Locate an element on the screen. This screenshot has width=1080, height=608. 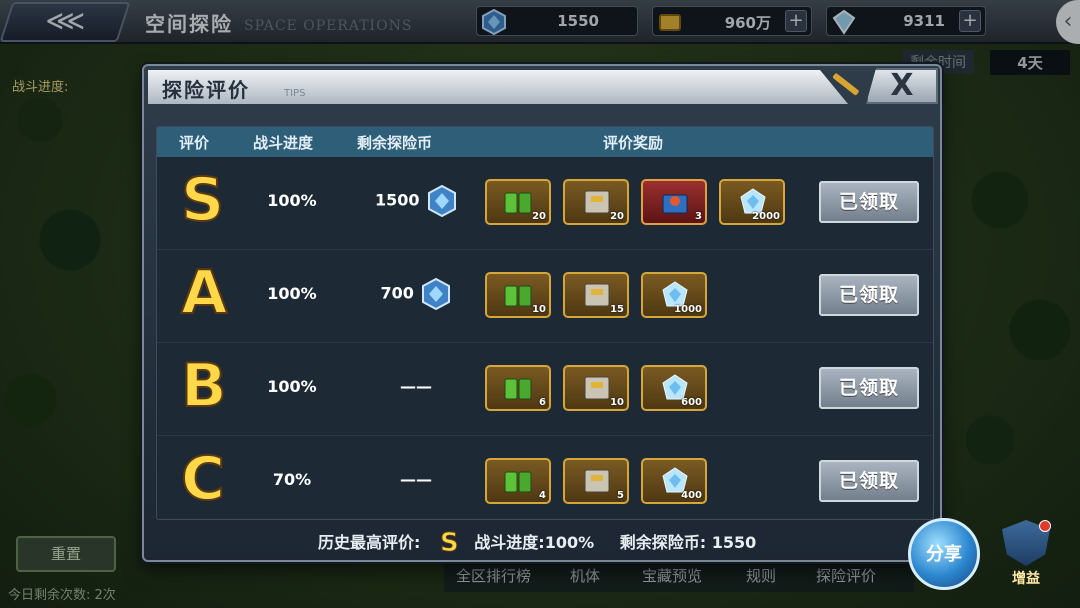
table-row: S 100% 1500 20 20 3 2000 已领取 is located at coordinates (545, 203).